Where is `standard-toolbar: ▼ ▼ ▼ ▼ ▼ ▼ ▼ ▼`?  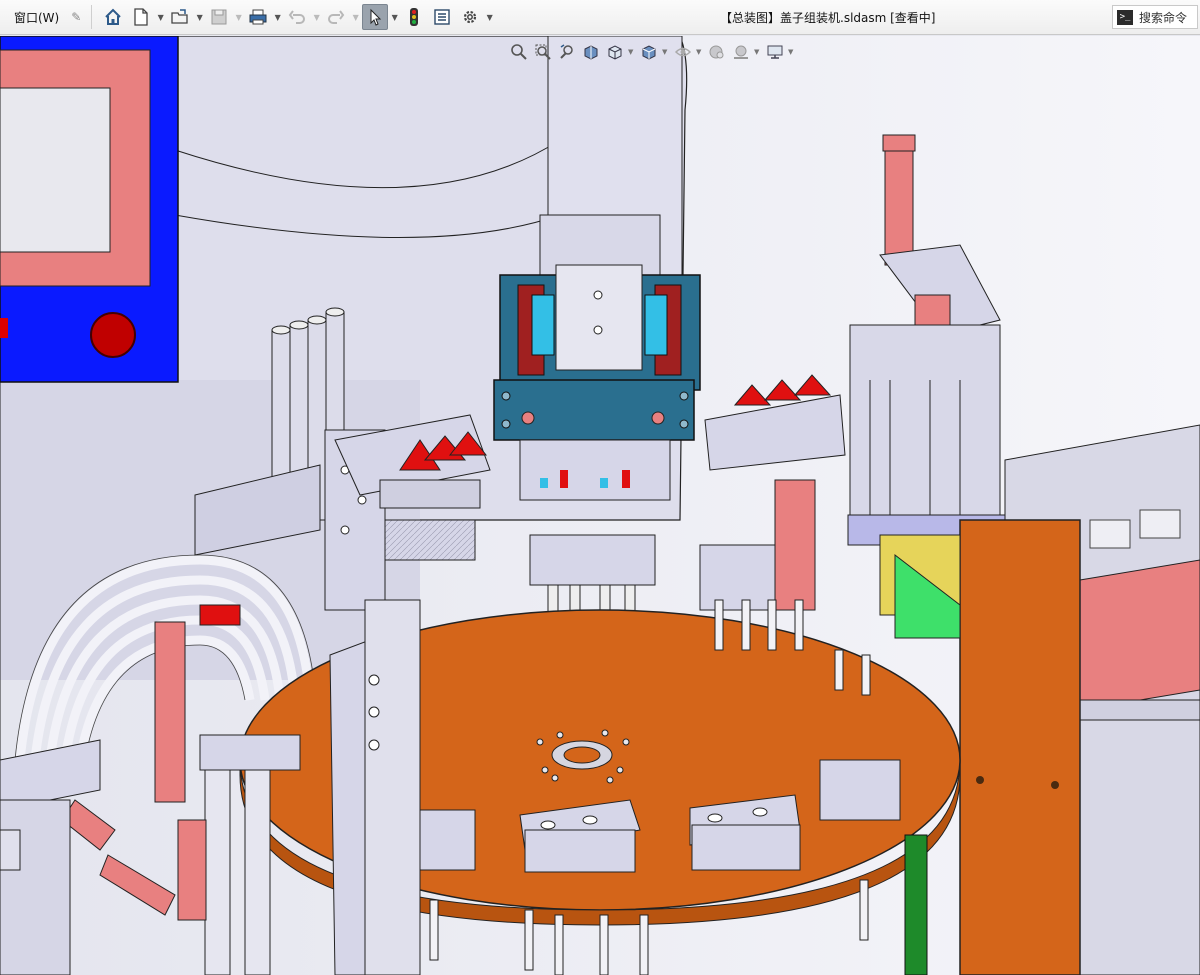 standard-toolbar: ▼ ▼ ▼ ▼ ▼ ▼ ▼ ▼ is located at coordinates (297, 17).